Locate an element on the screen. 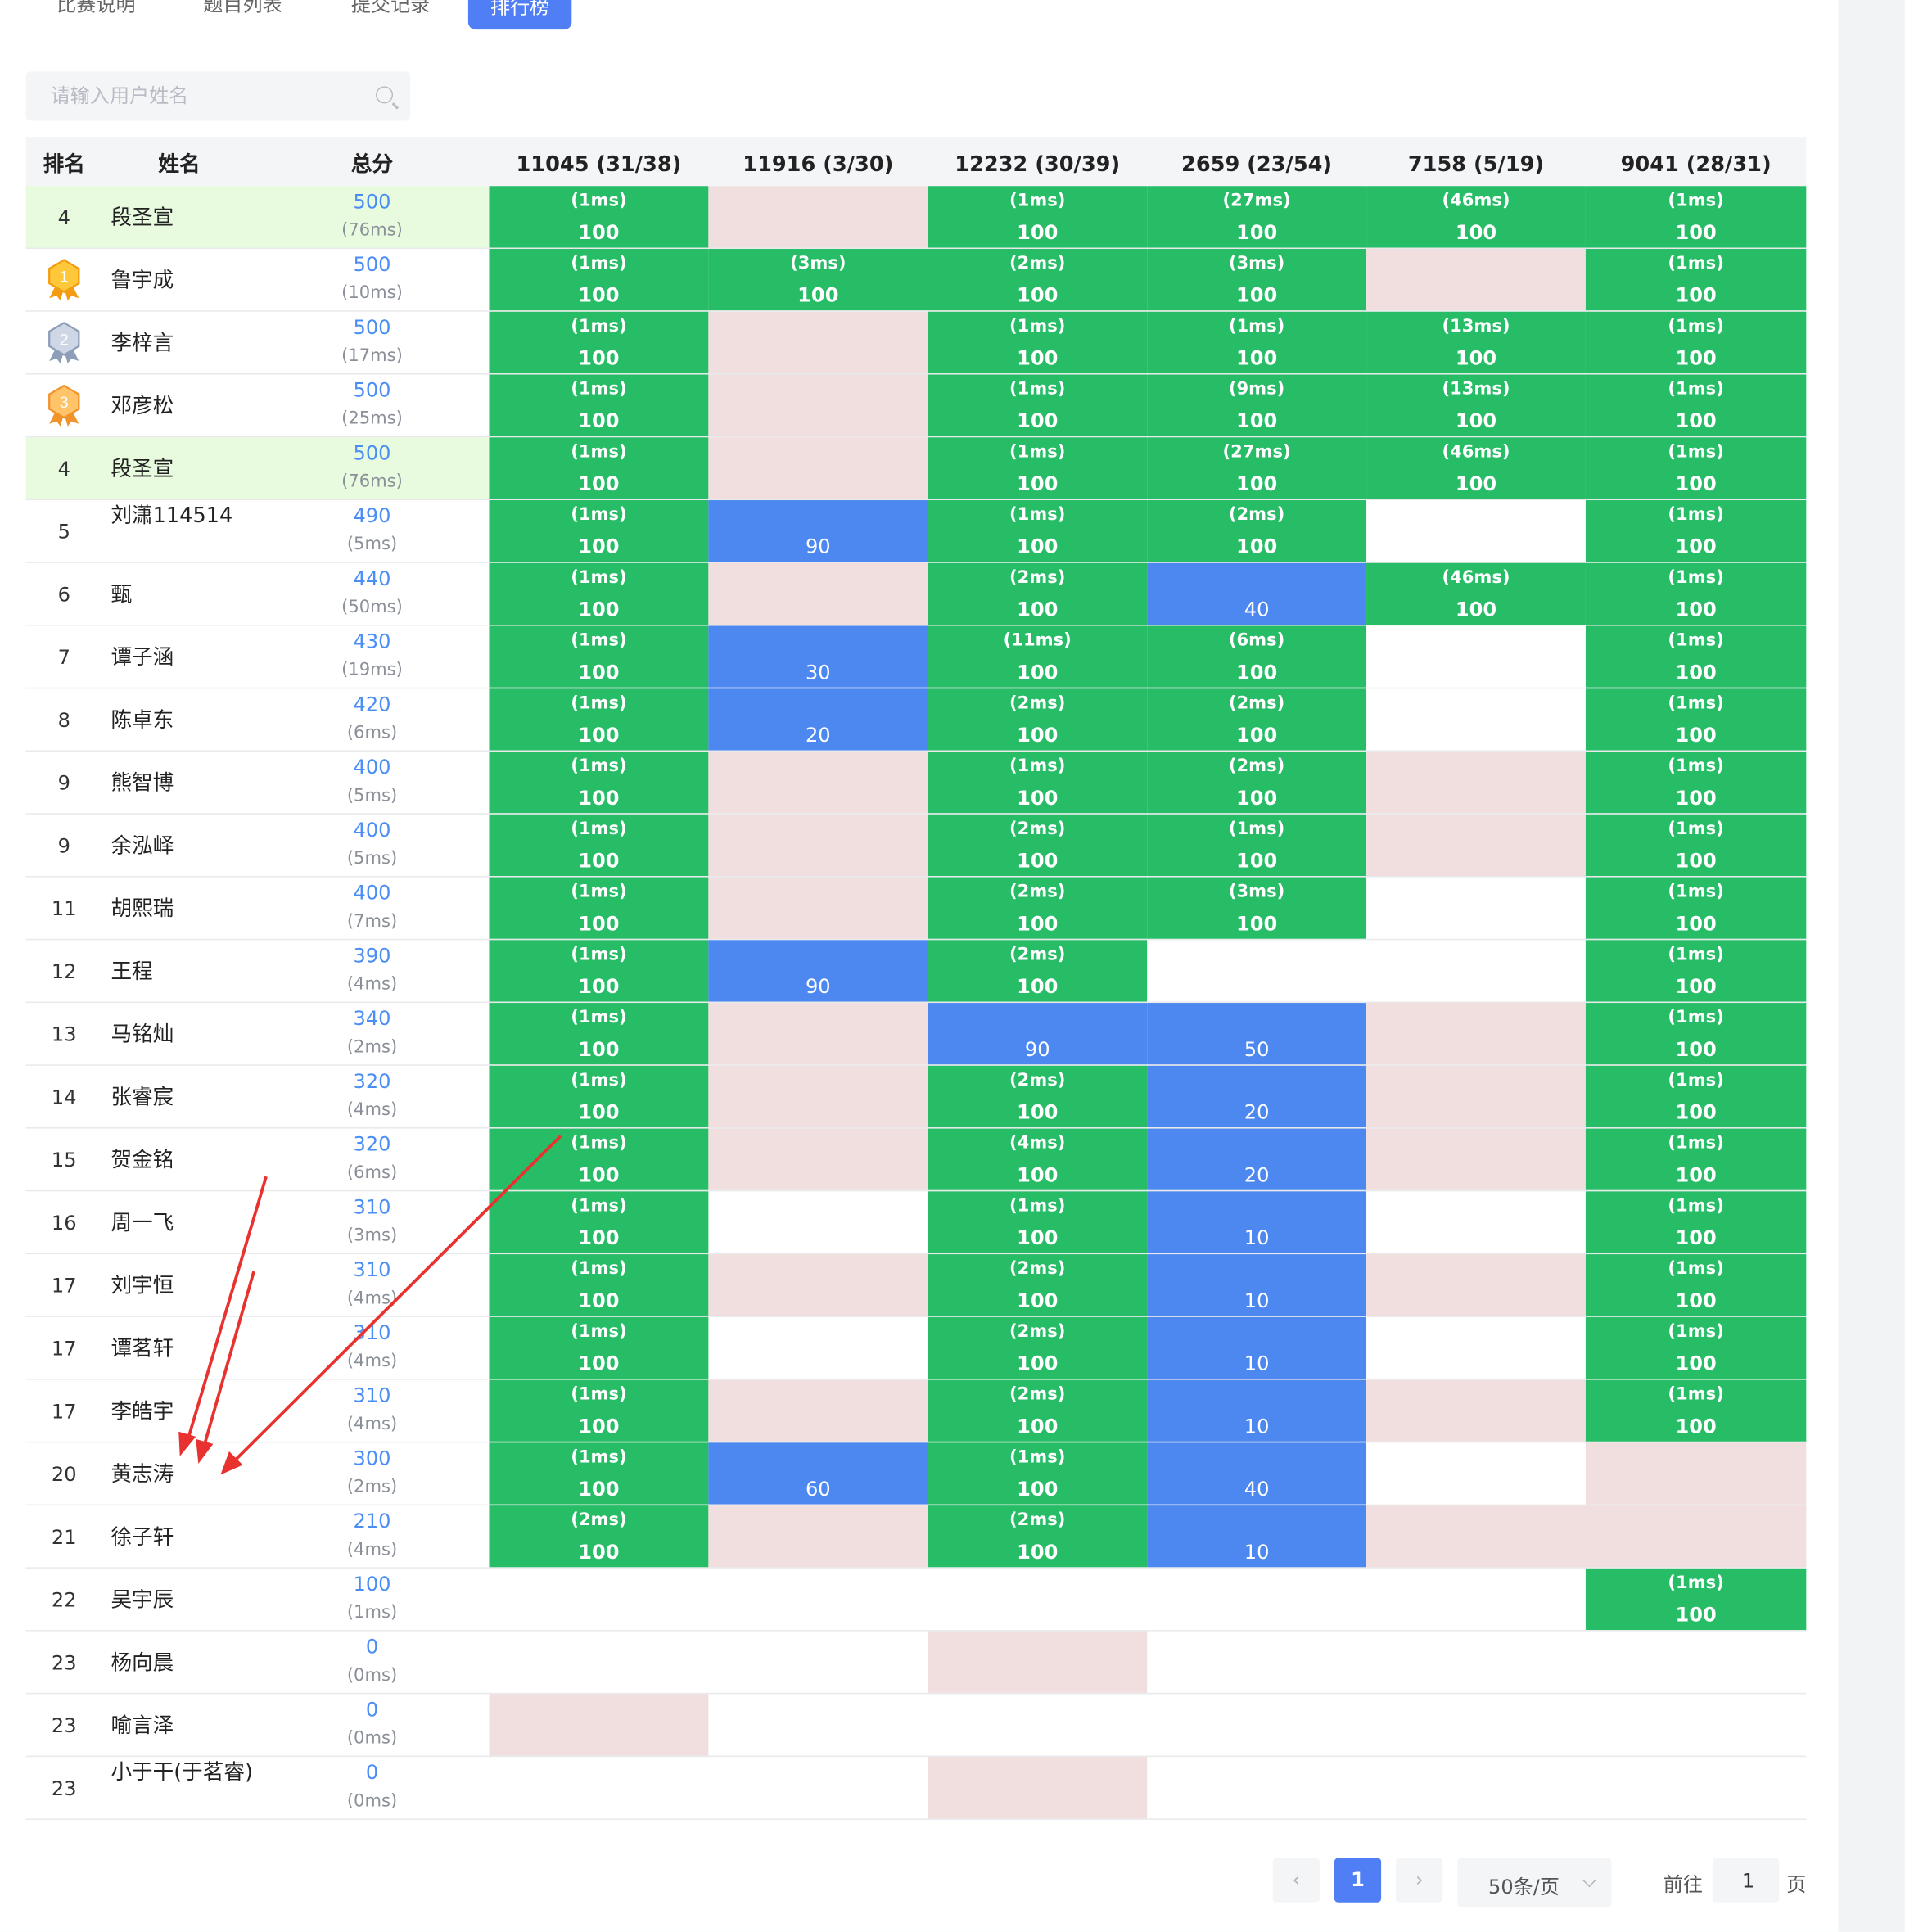 This screenshot has height=1932, width=1905. header-total: 总分 is located at coordinates (372, 161).